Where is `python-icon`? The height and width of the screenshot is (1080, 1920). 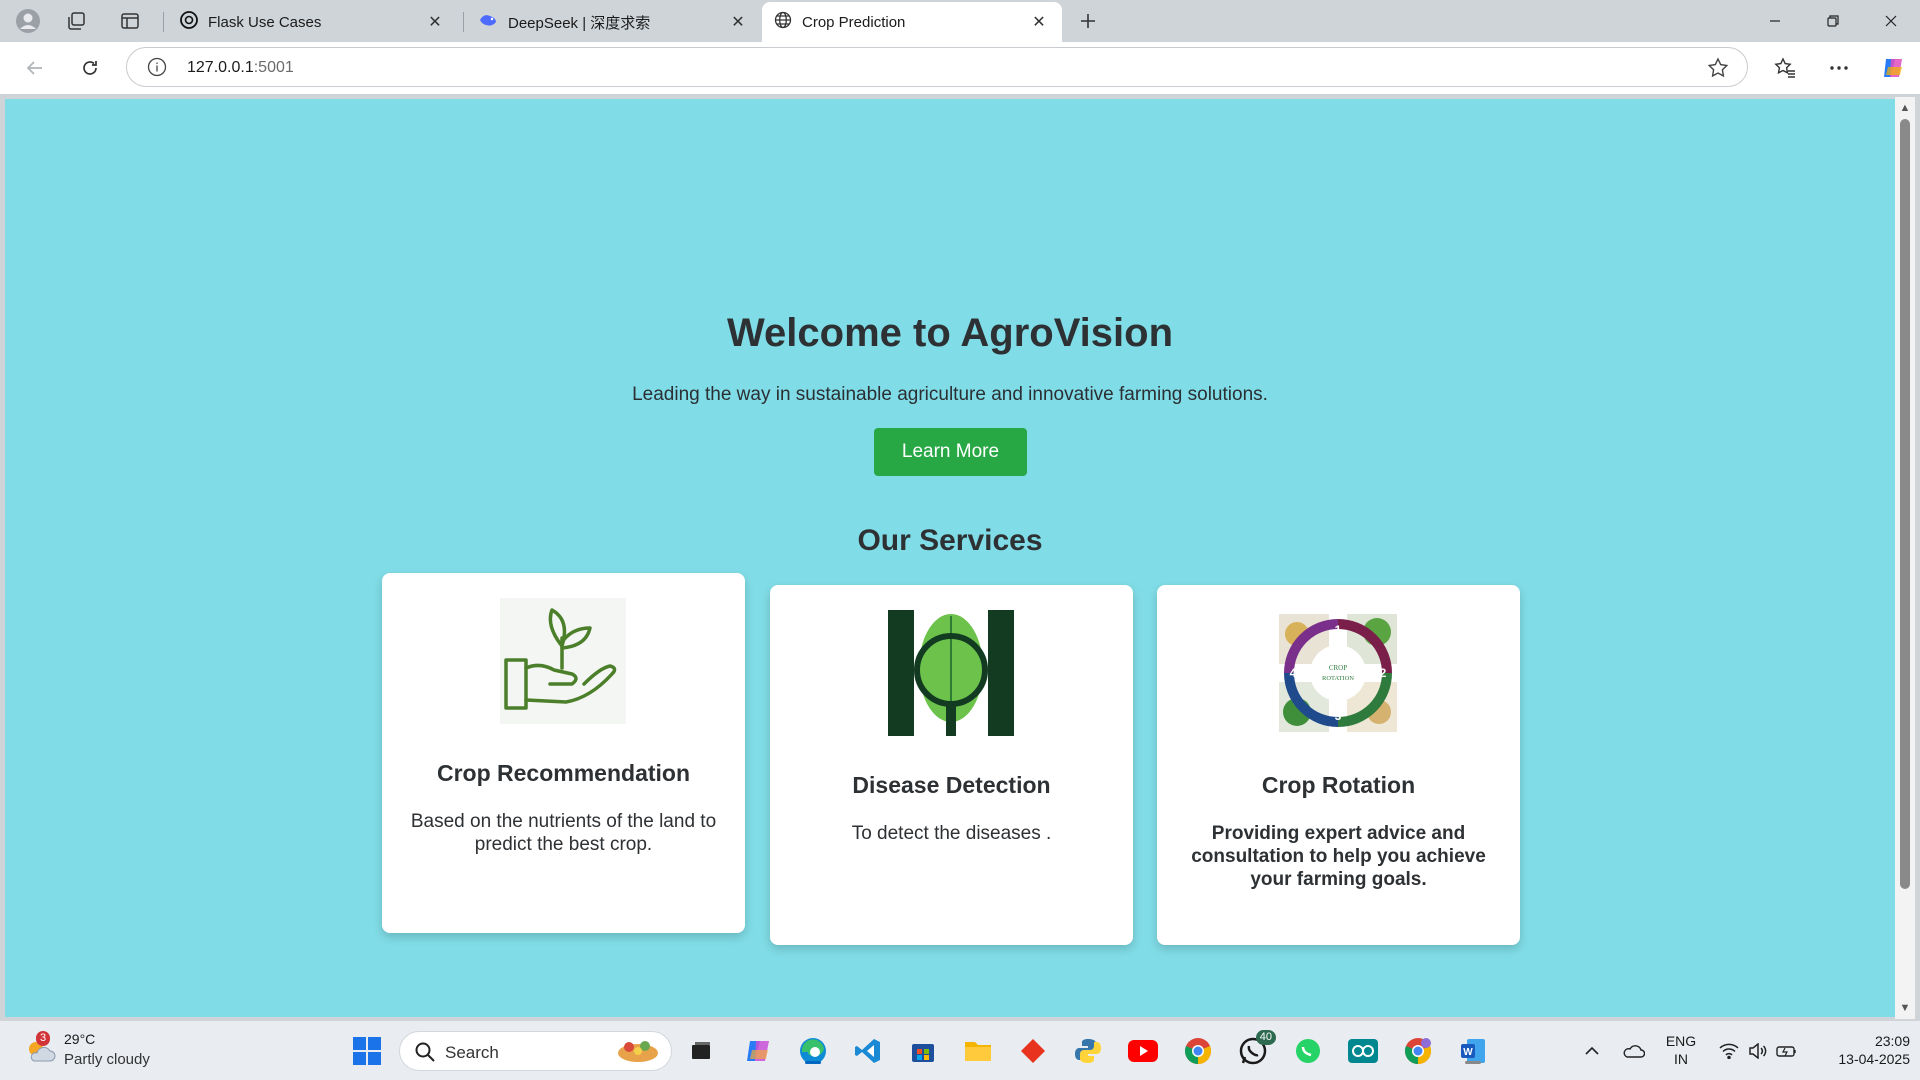 python-icon is located at coordinates (1088, 1051).